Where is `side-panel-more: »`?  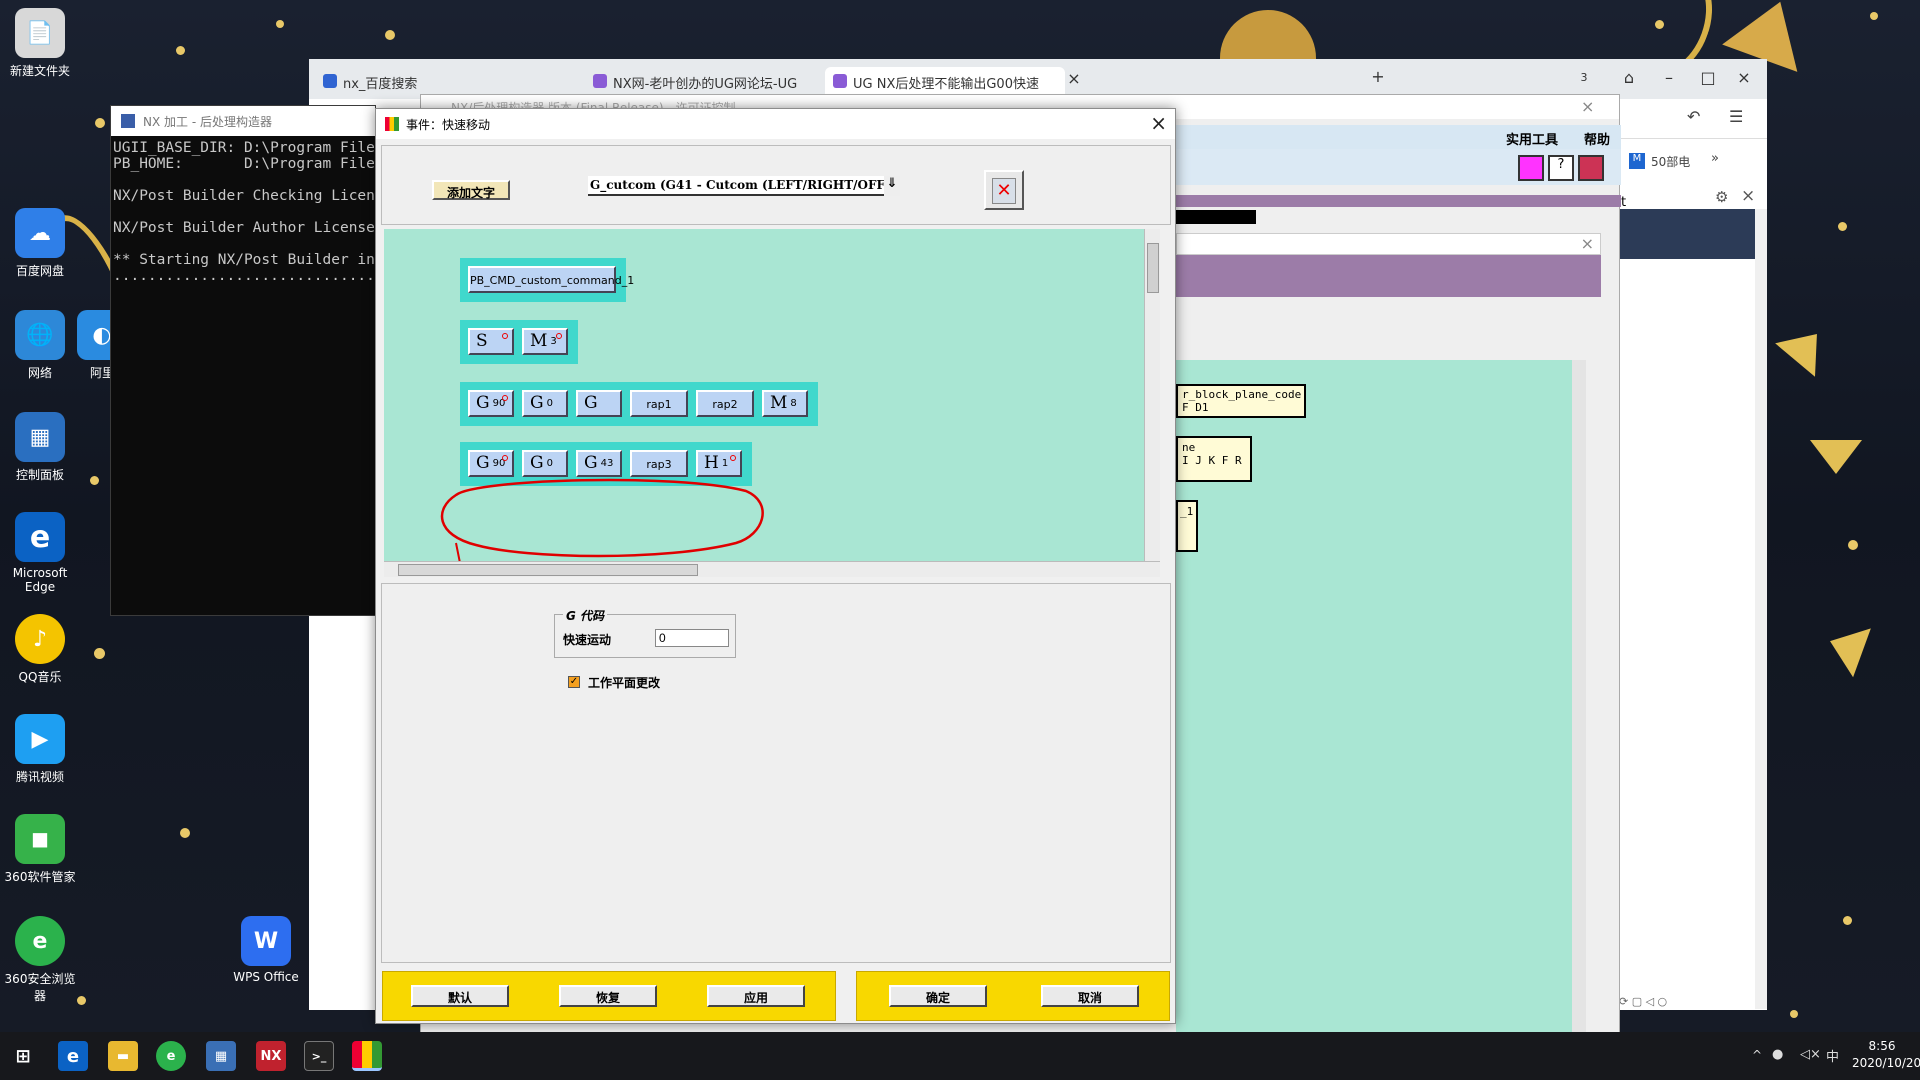 side-panel-more: » is located at coordinates (1715, 158).